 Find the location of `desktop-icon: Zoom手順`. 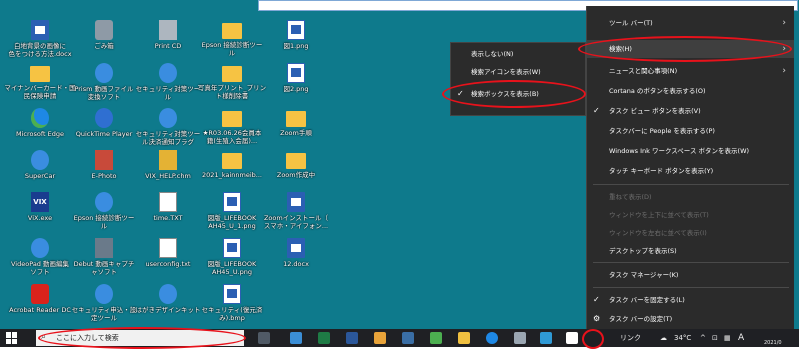

desktop-icon: Zoom手順 is located at coordinates (296, 131).